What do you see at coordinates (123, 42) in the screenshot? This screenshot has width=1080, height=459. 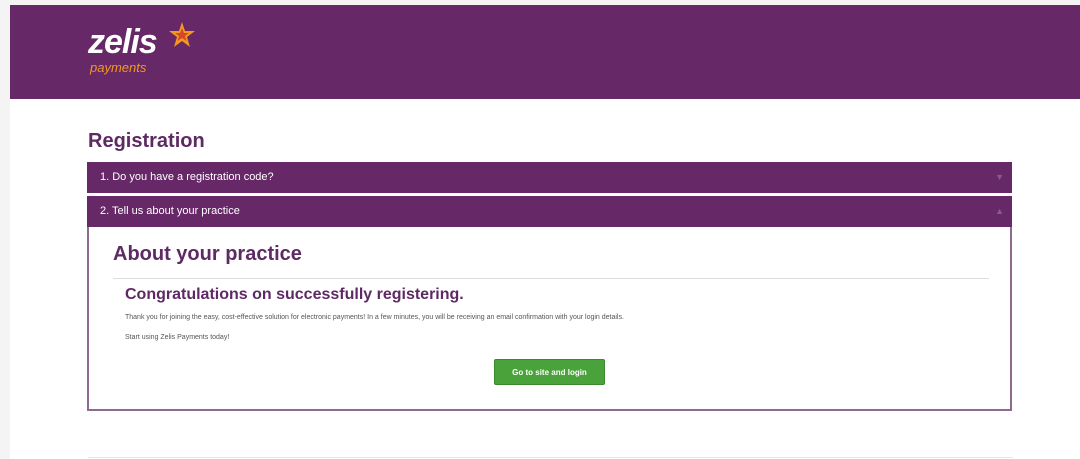 I see `logo-wordmark: zelis` at bounding box center [123, 42].